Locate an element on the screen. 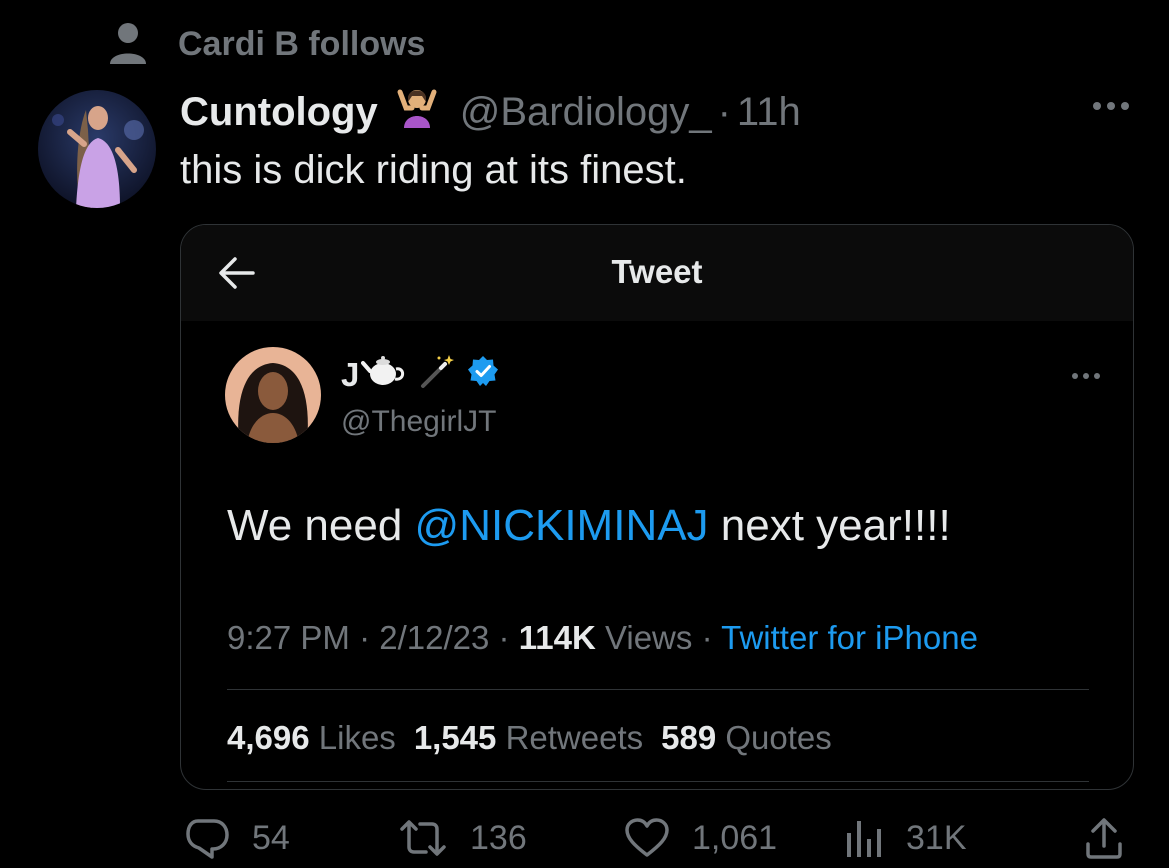 The image size is (1169, 868). reply-count: 54 is located at coordinates (271, 837).